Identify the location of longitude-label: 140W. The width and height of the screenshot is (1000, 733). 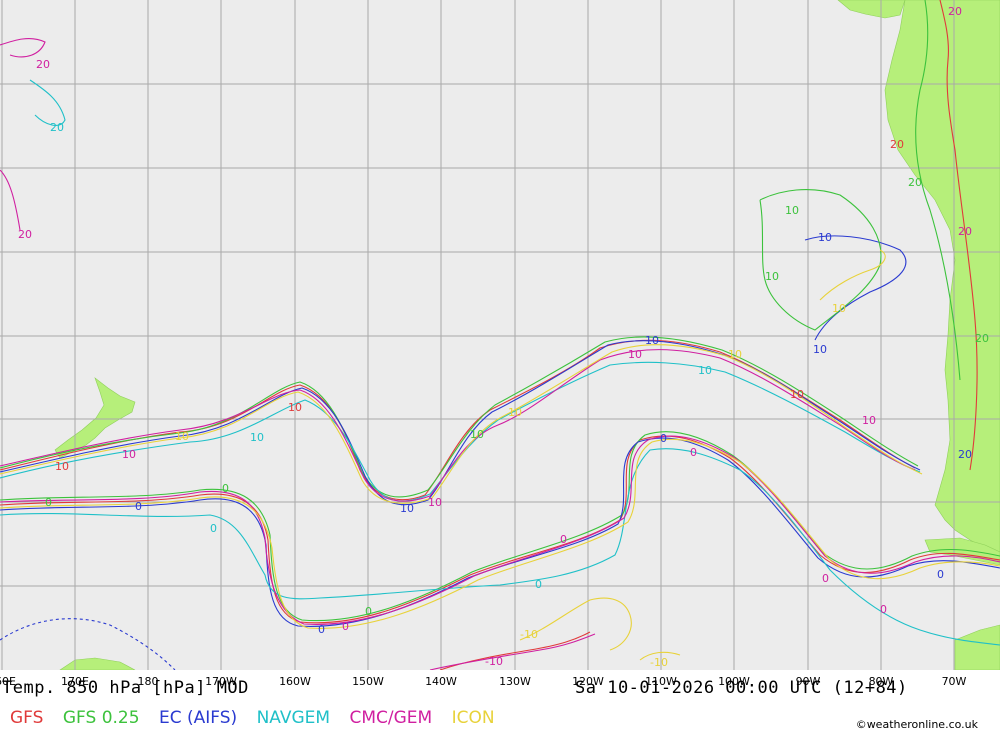
(441, 681).